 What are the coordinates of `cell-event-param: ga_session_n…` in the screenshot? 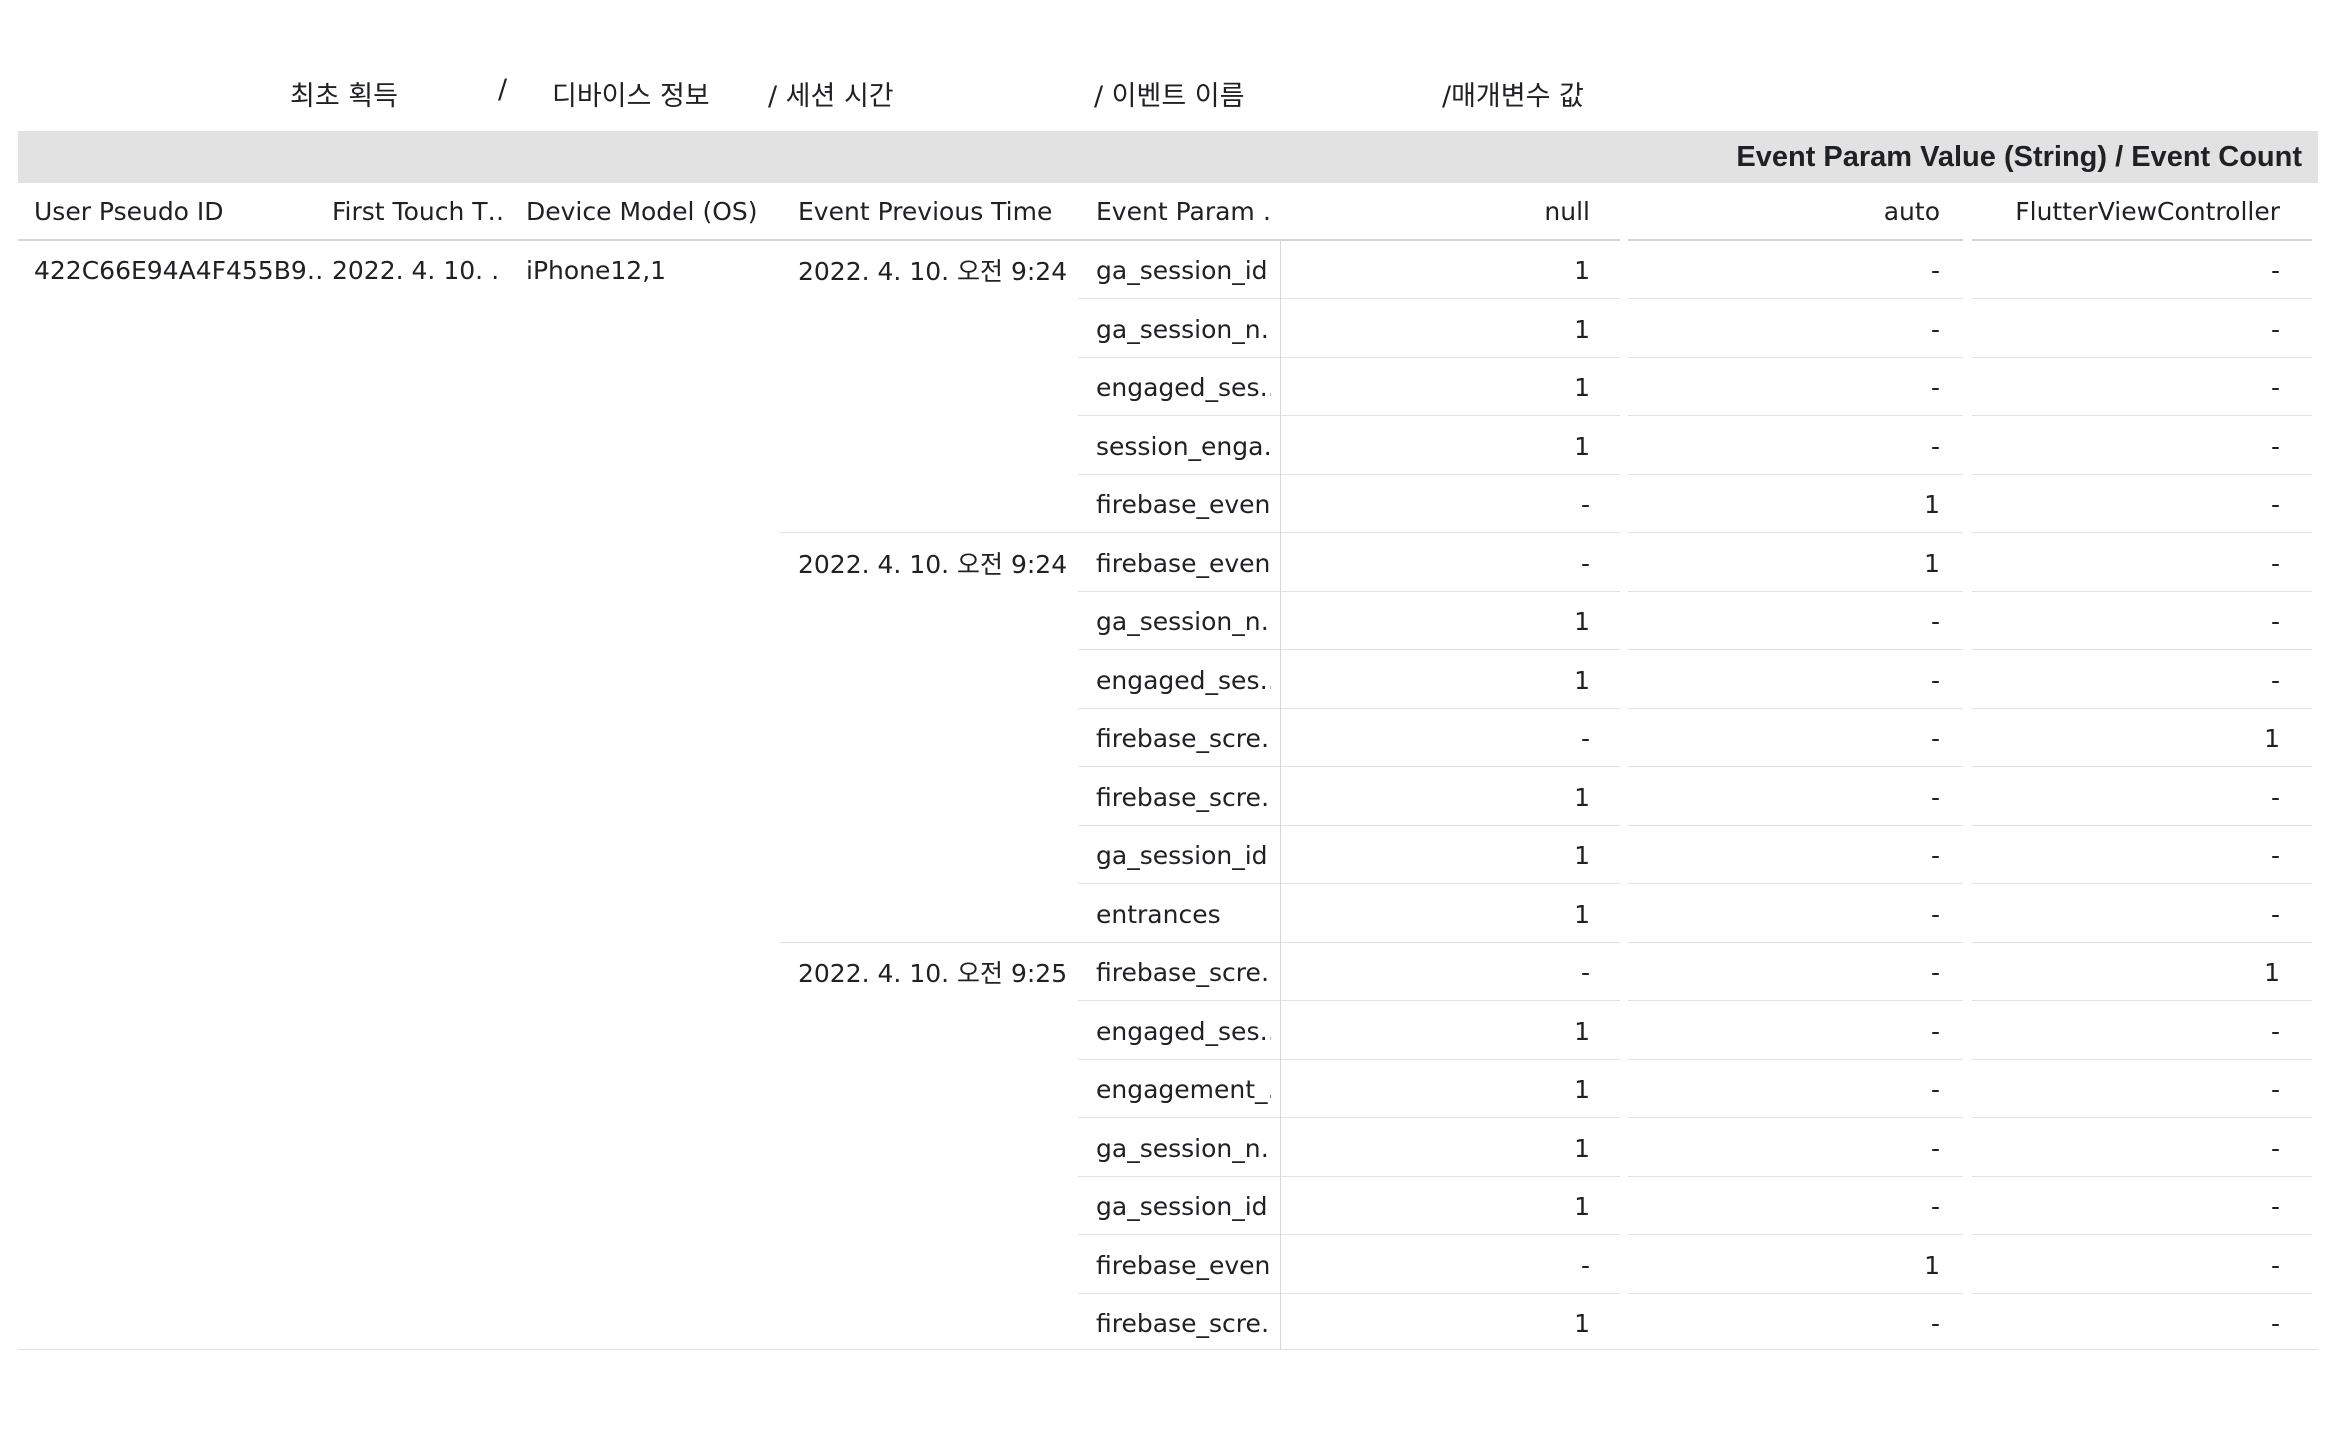 It's located at (1183, 621).